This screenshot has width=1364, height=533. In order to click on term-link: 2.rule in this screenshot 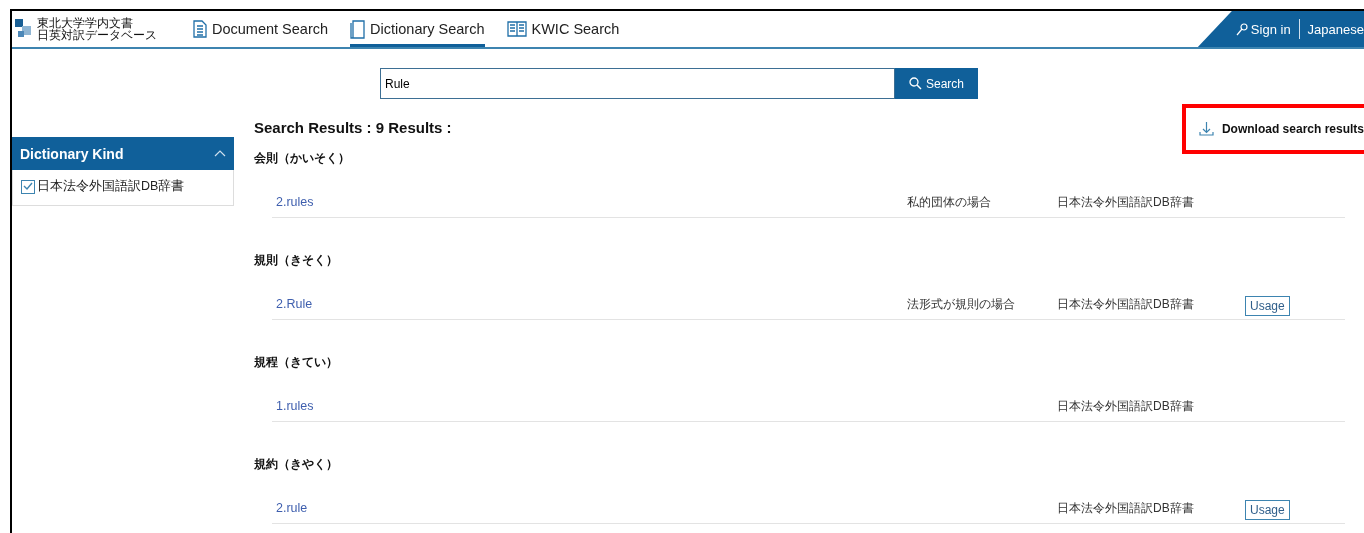, I will do `click(292, 508)`.